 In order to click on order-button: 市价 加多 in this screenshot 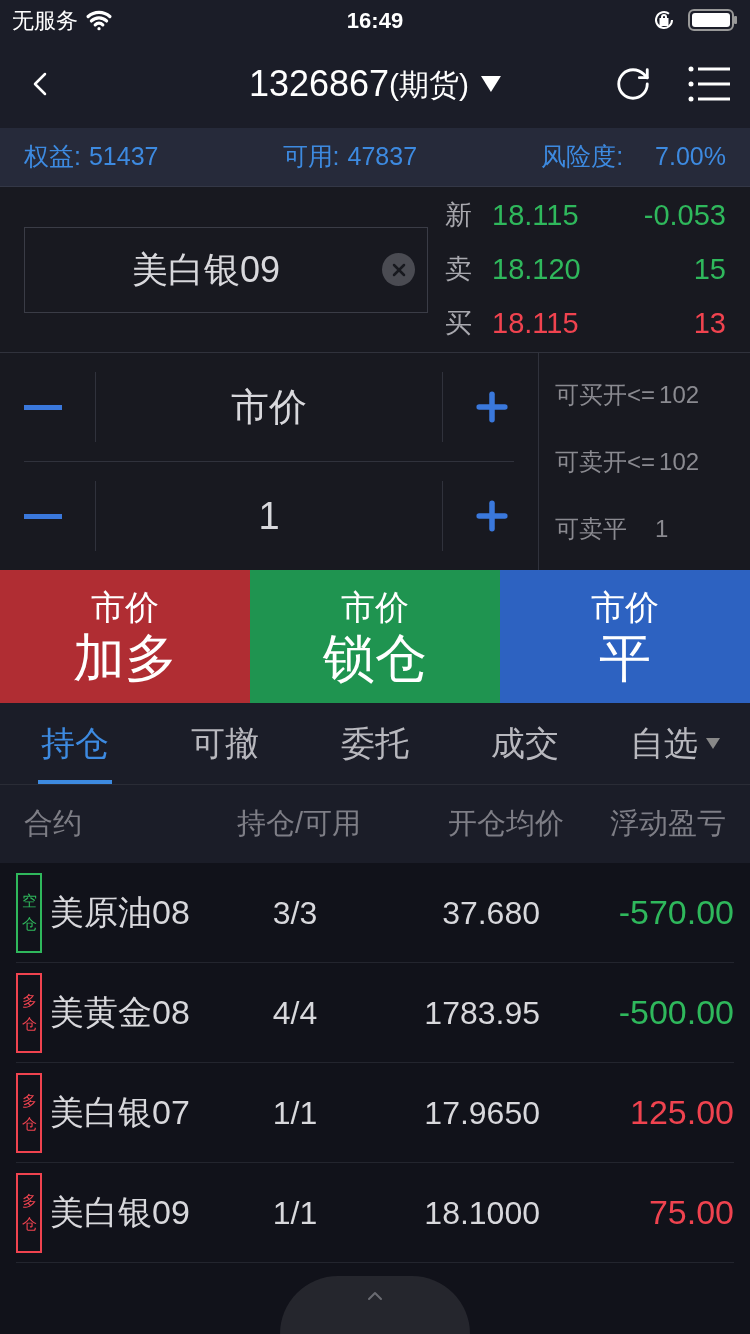, I will do `click(125, 636)`.